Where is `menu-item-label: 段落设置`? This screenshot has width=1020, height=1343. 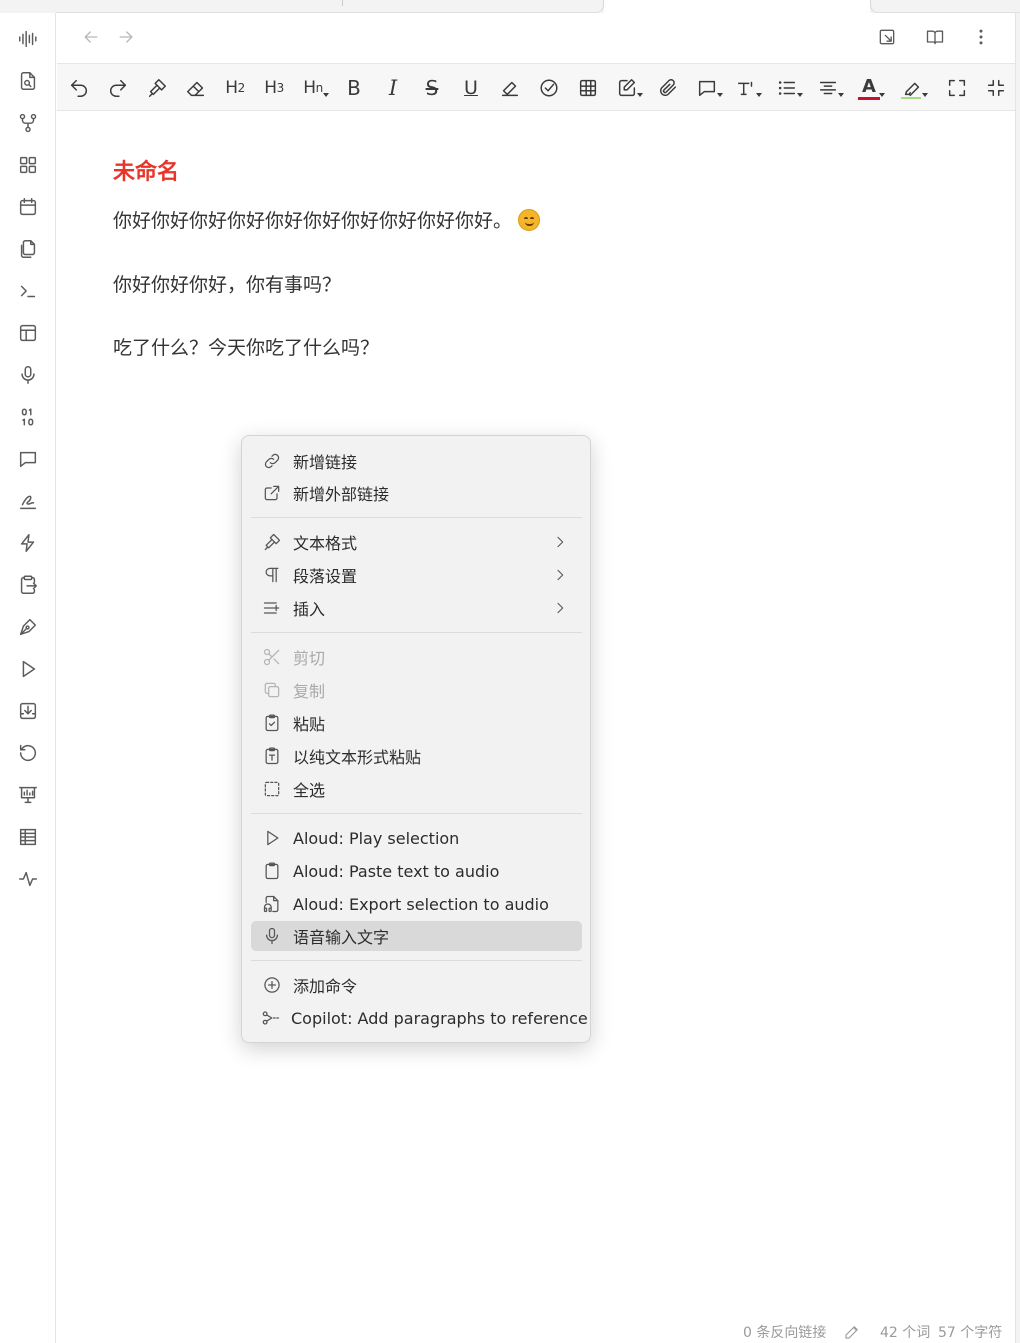 menu-item-label: 段落设置 is located at coordinates (325, 576).